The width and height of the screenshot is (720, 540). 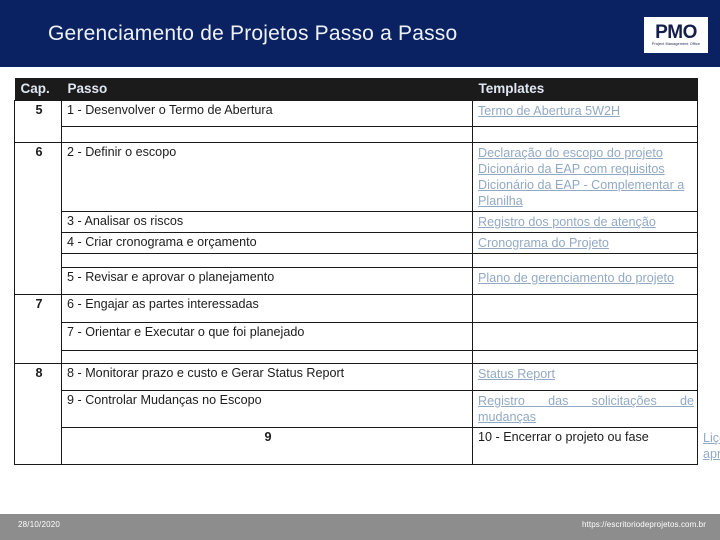 What do you see at coordinates (586, 111) in the screenshot?
I see `template-link: Termo de Abertura 5W2H` at bounding box center [586, 111].